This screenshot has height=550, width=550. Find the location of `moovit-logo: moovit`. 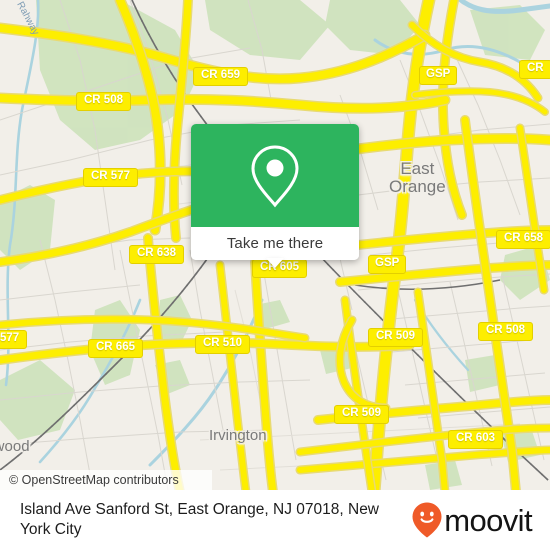

moovit-logo: moovit is located at coordinates (481, 520).